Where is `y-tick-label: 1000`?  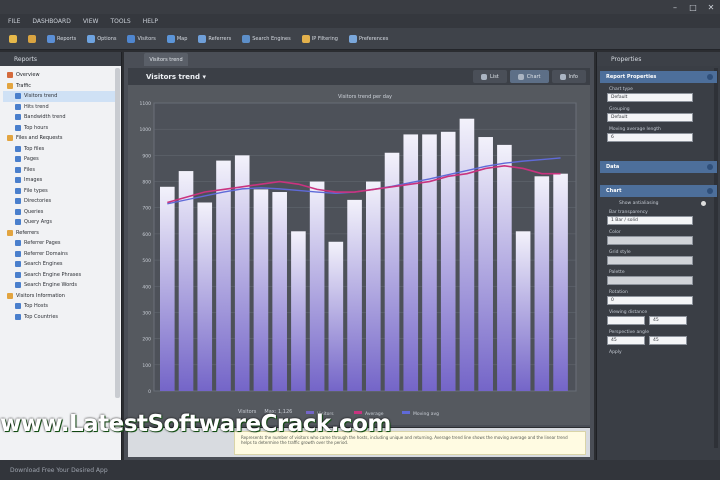
y-tick-label: 1000 is located at coordinates (146, 130).